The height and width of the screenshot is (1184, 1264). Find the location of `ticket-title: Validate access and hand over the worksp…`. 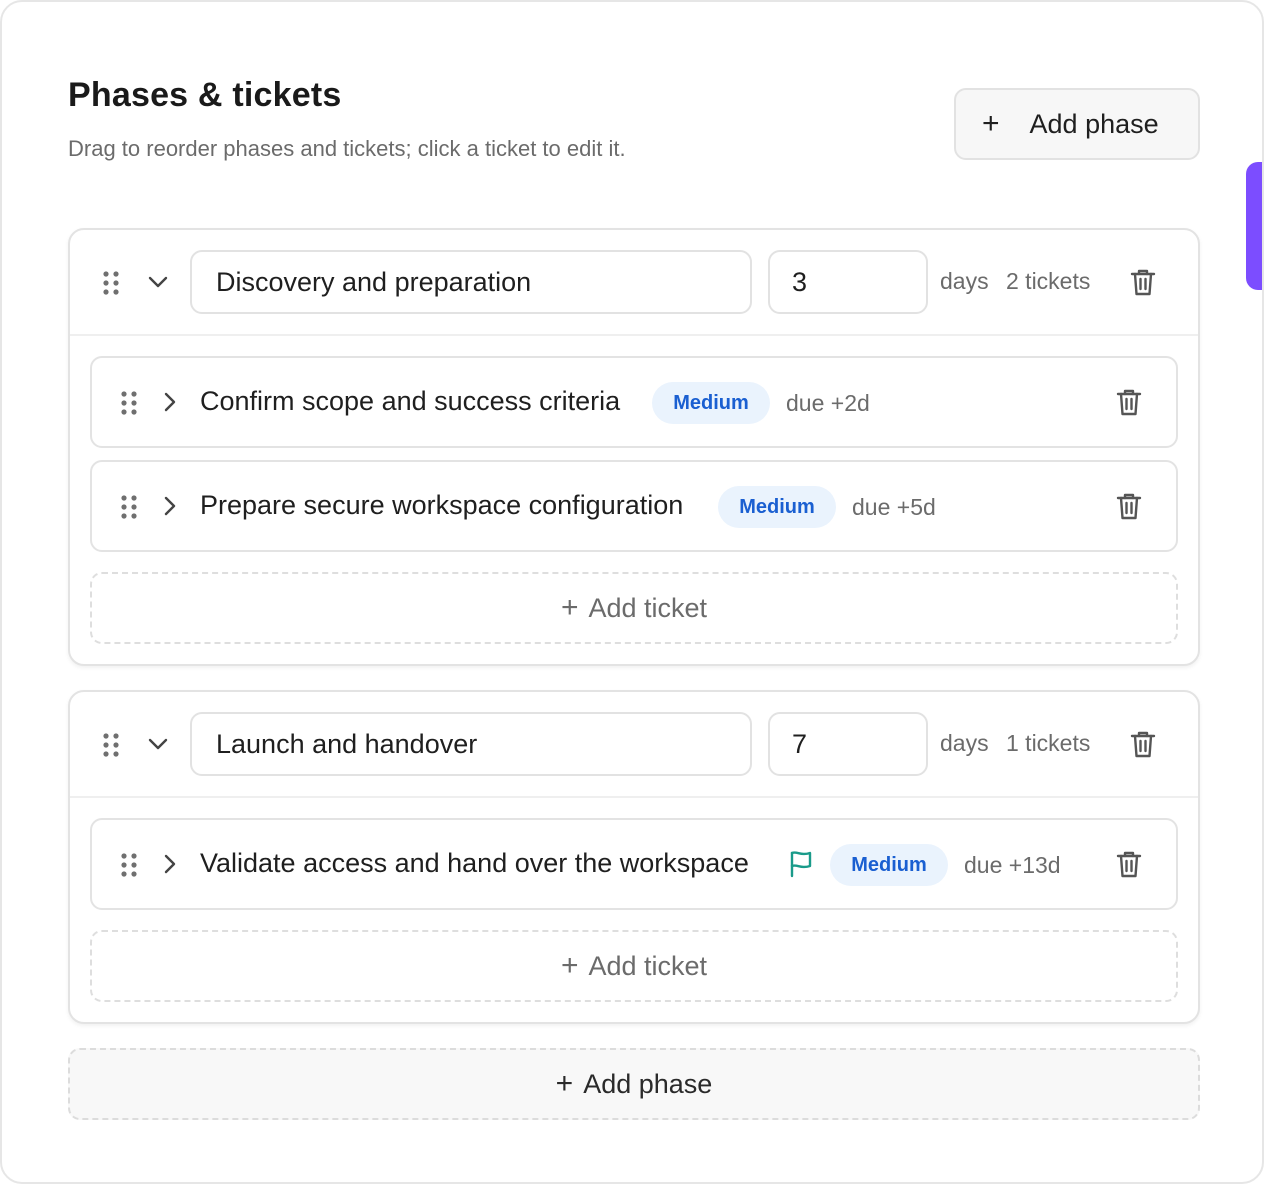

ticket-title: Validate access and hand over the worksp… is located at coordinates (474, 863).